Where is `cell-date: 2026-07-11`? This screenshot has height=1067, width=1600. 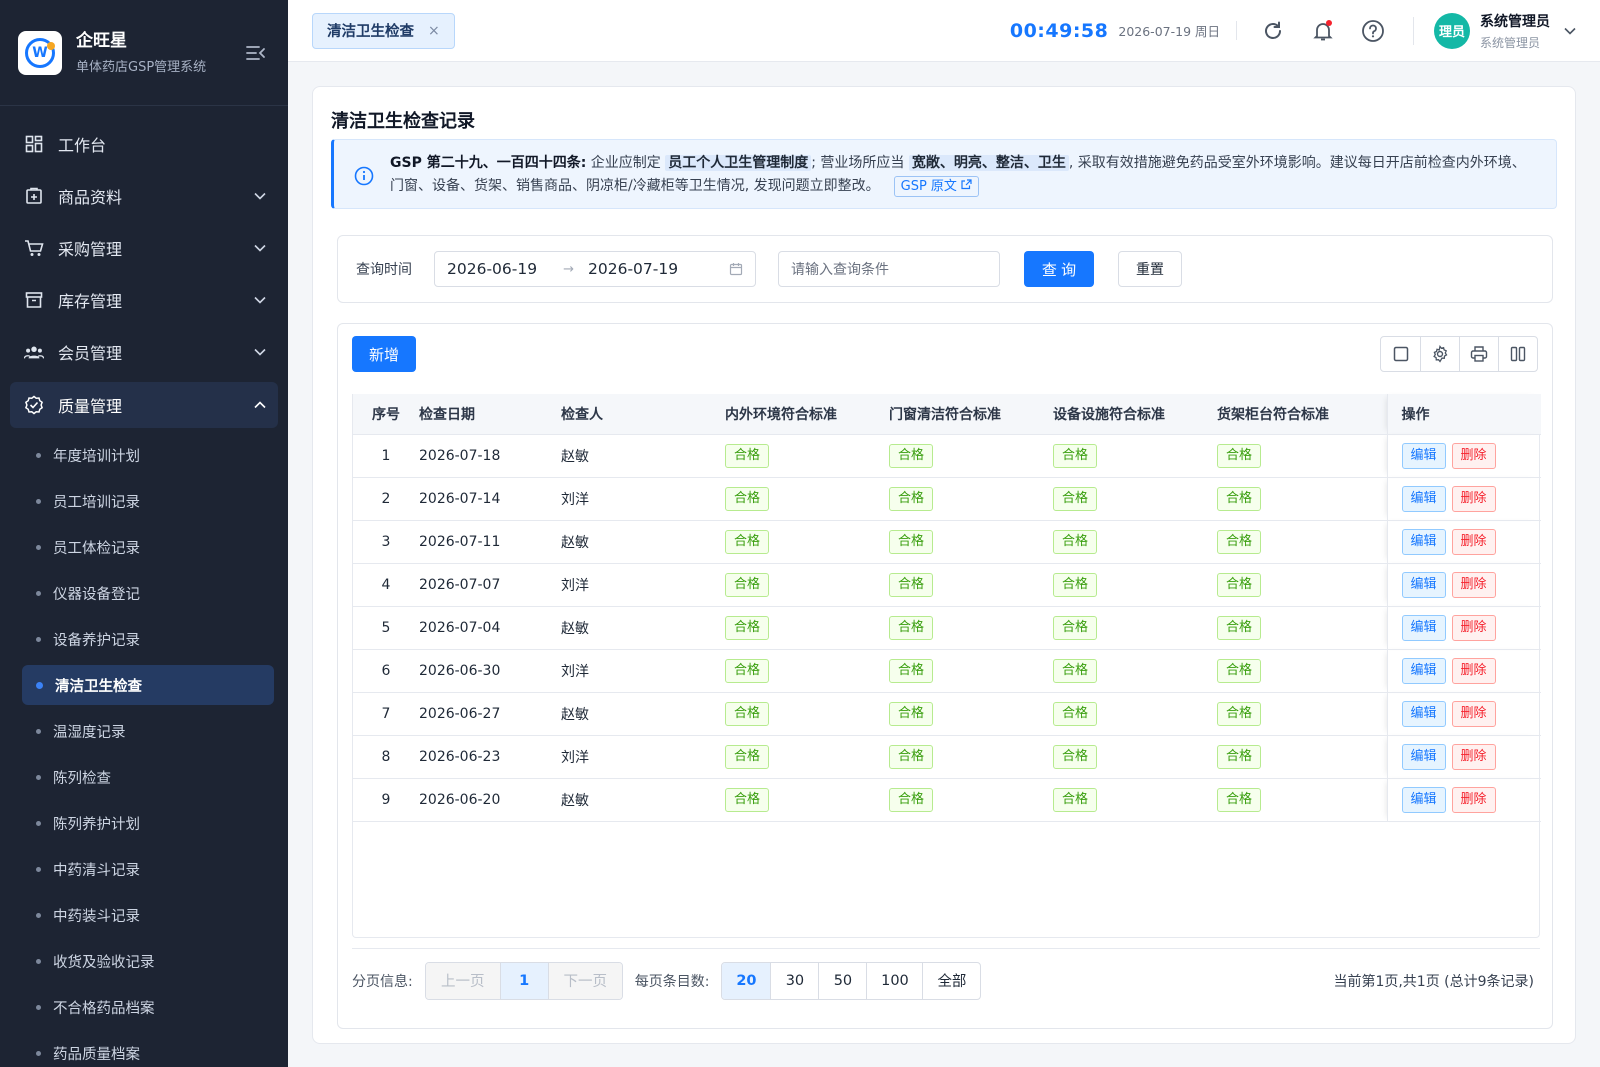
cell-date: 2026-07-11 is located at coordinates (490, 542).